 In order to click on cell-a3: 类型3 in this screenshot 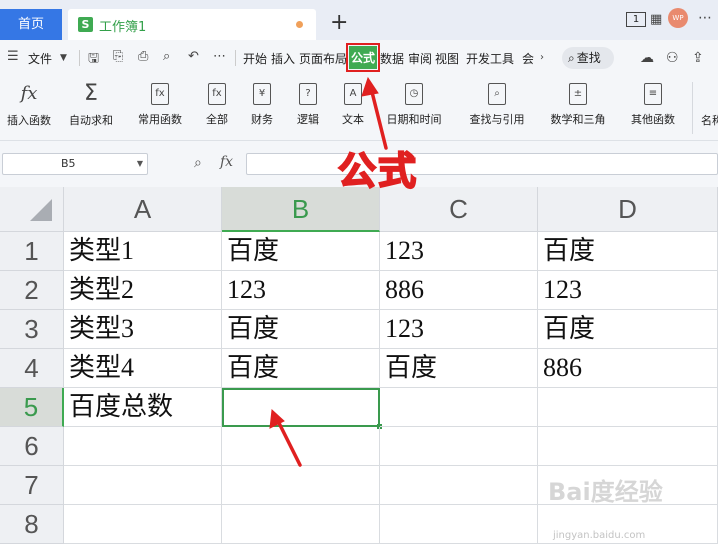, I will do `click(143, 329)`.